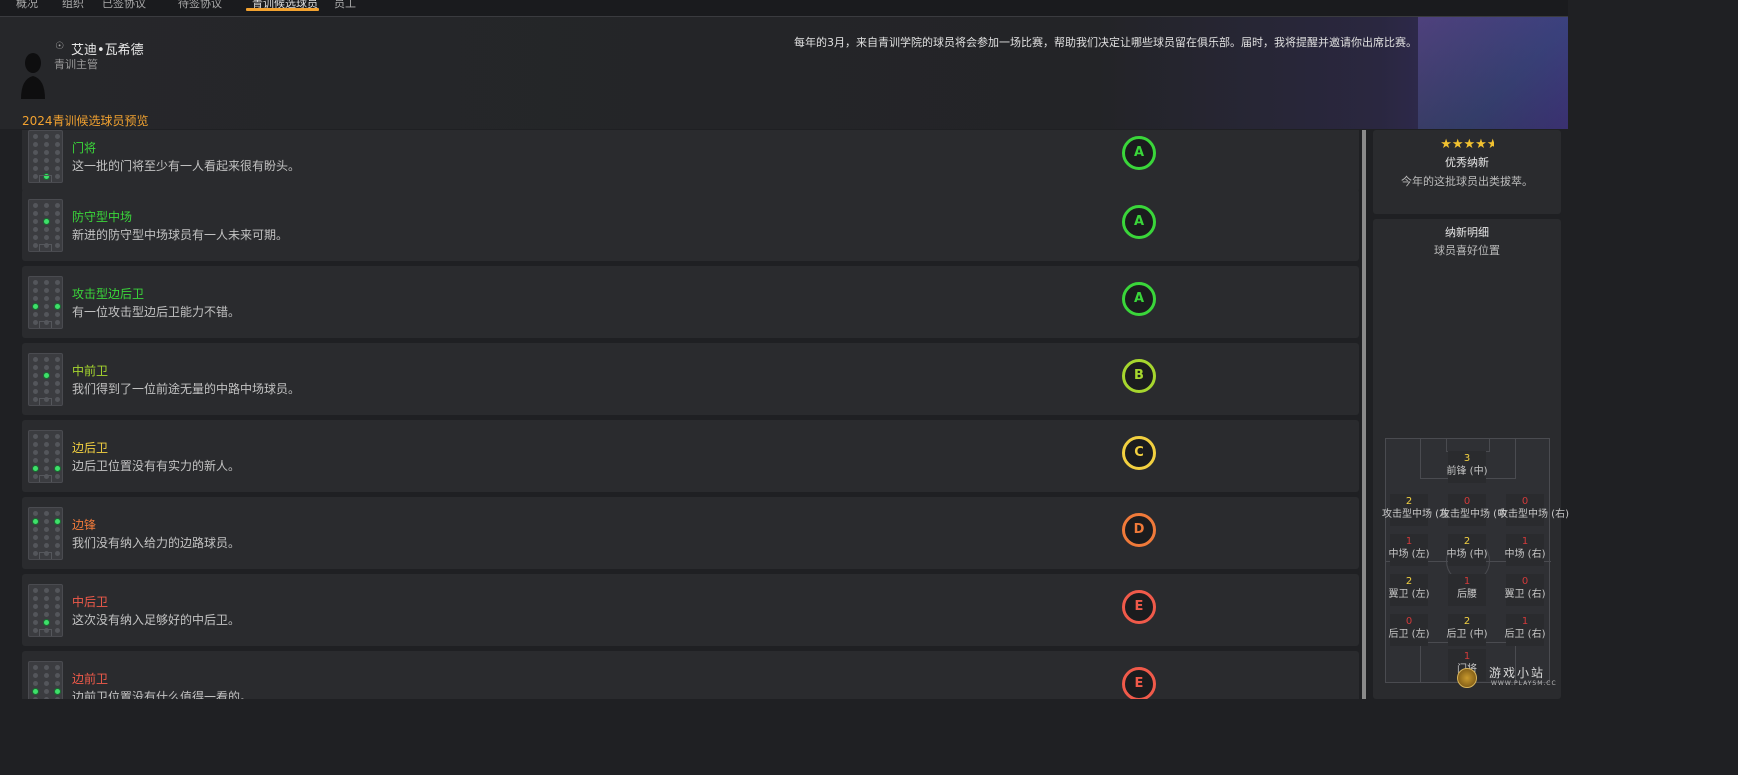  What do you see at coordinates (1467, 634) in the screenshot?
I see `zone-label: 后卫 (中)` at bounding box center [1467, 634].